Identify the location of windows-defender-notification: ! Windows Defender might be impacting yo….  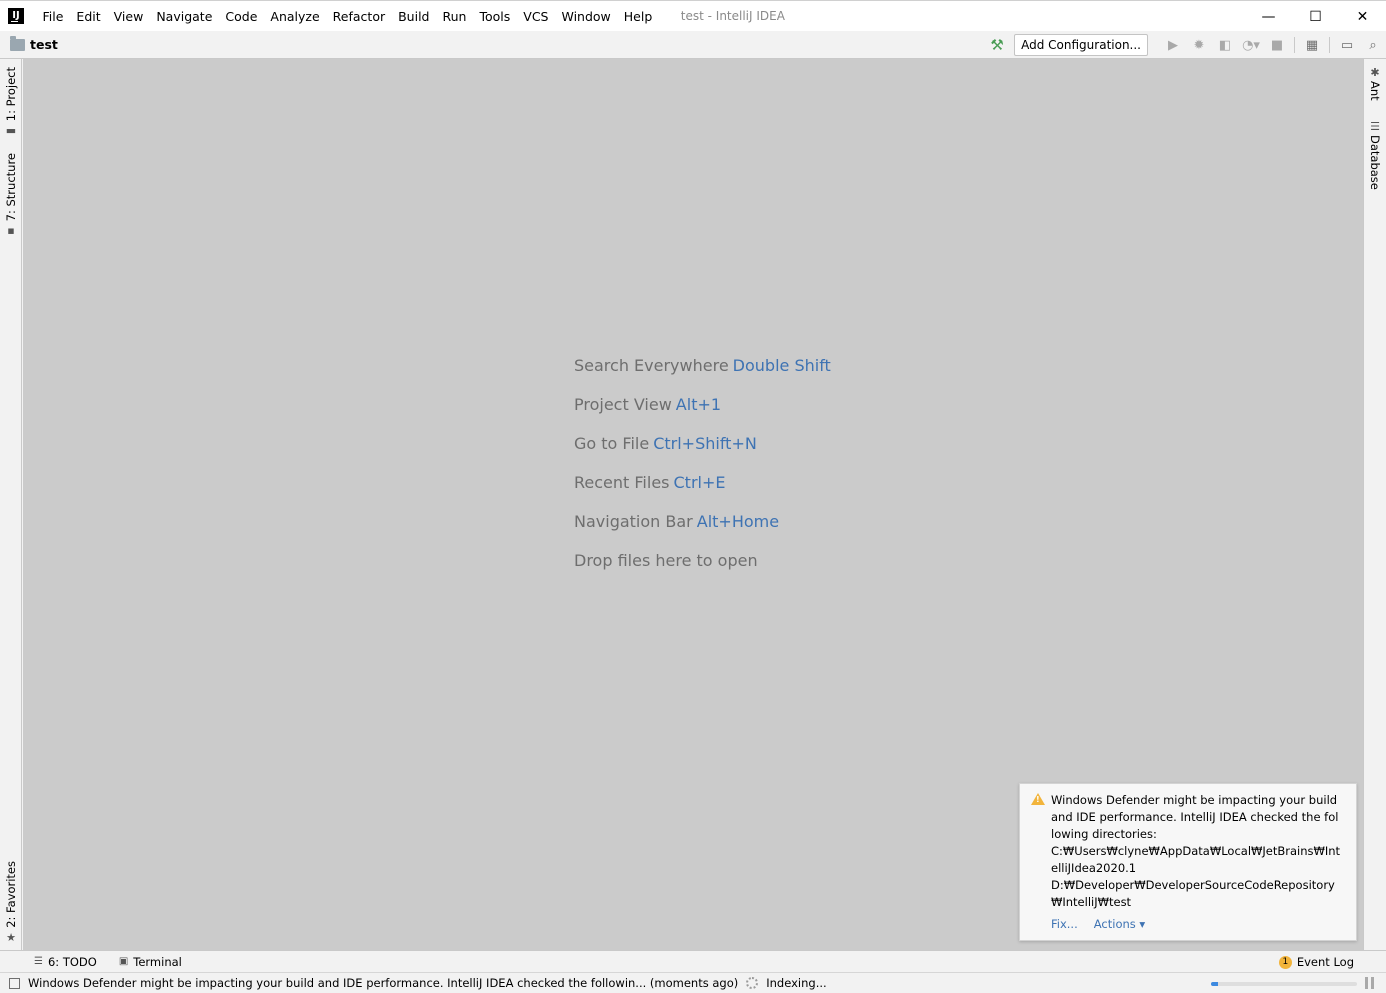
(1188, 862).